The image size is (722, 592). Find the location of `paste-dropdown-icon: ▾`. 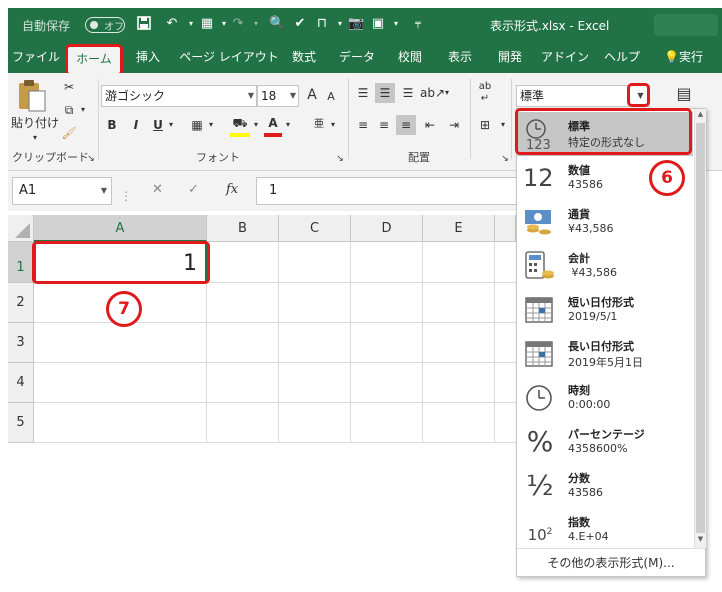

paste-dropdown-icon: ▾ is located at coordinates (35, 138).